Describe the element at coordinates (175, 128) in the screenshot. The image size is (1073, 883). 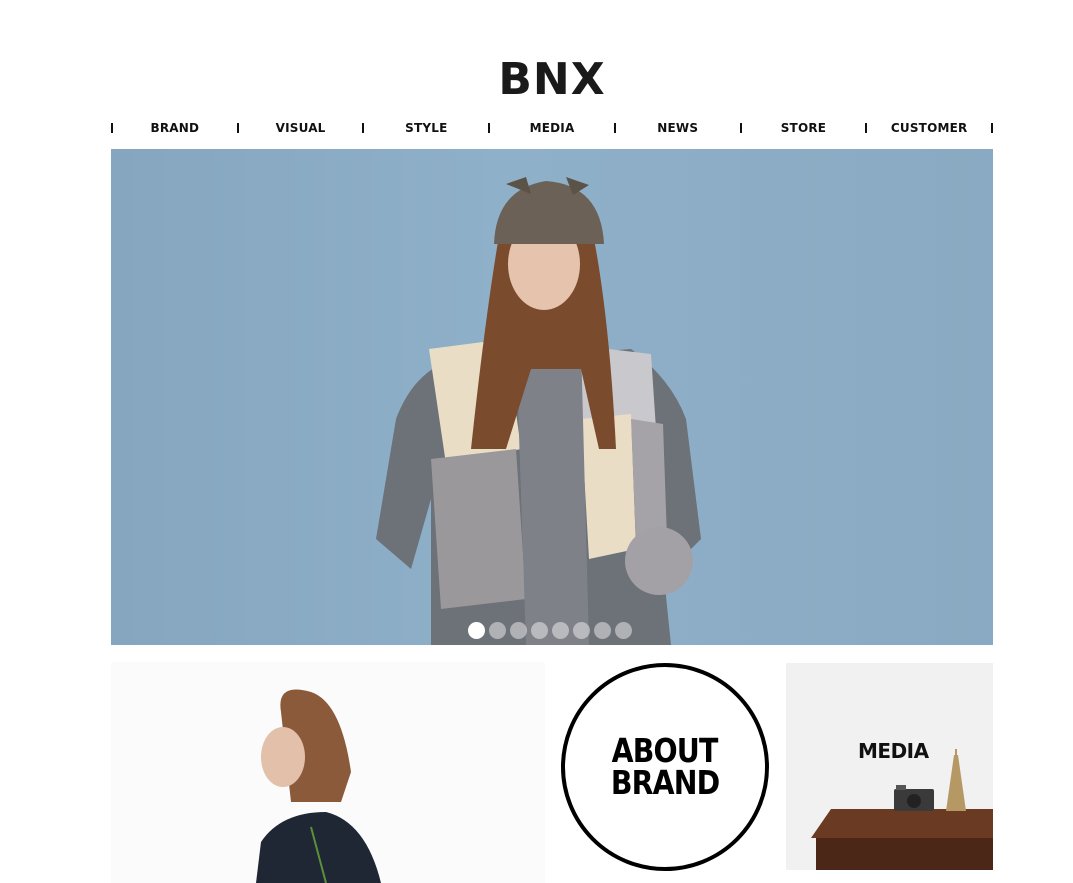
I see `nav-item-brand: BRAND` at that location.